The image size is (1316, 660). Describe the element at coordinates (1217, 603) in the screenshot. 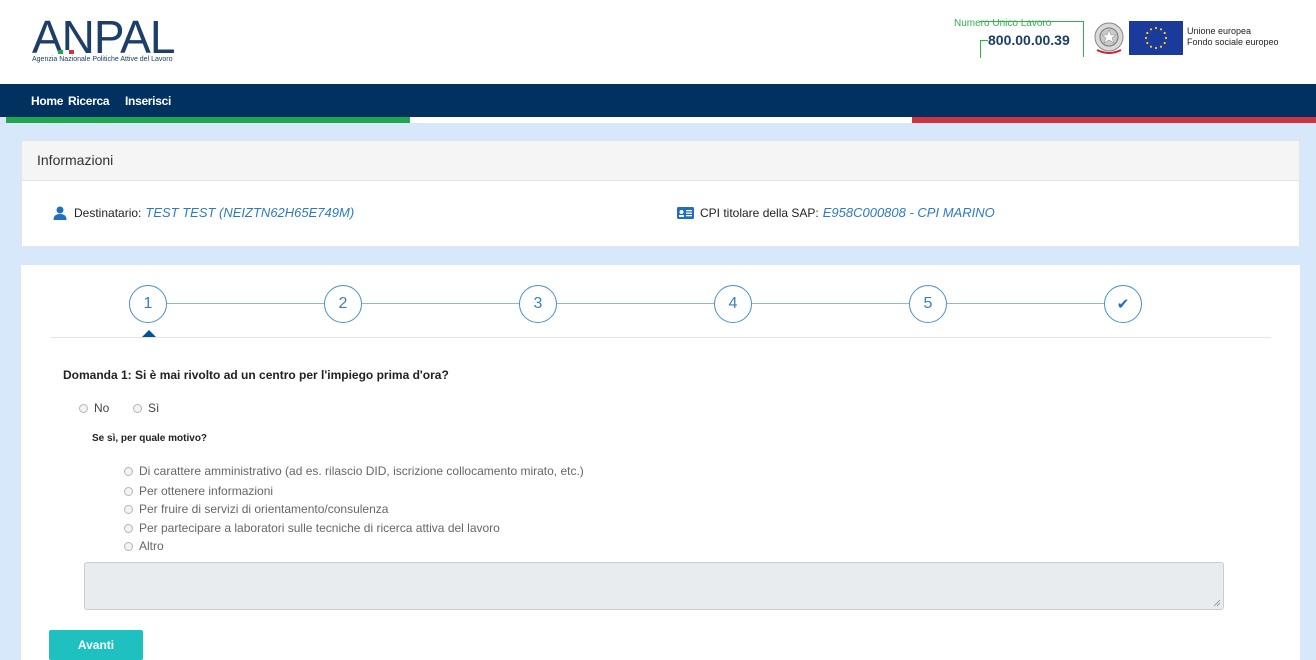

I see `resize-handle-icon` at that location.